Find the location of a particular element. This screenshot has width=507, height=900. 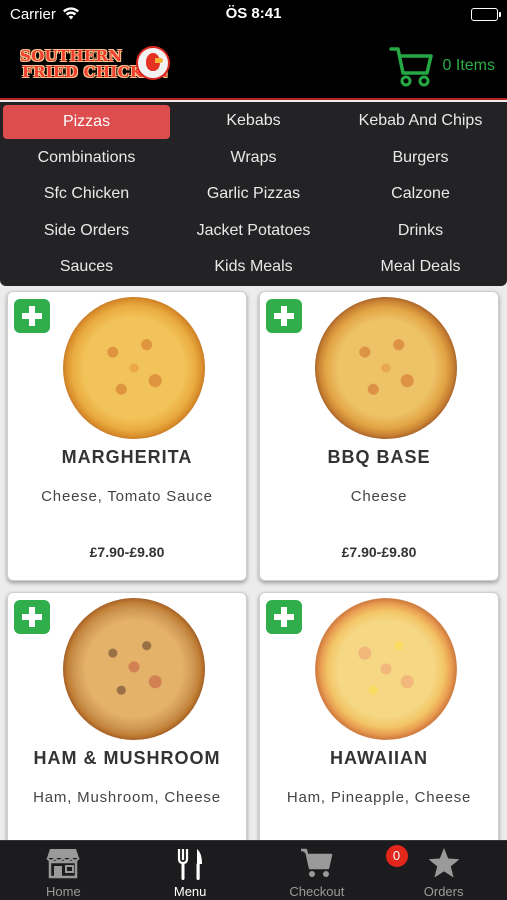

category-pizzas: Pizzas is located at coordinates (86, 122).